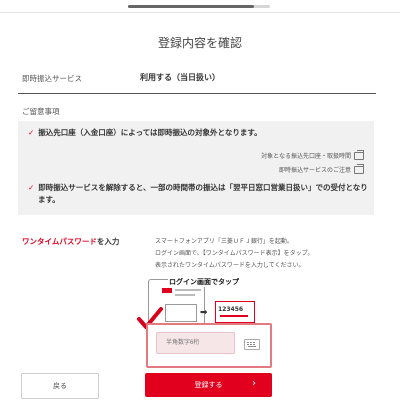 This screenshot has height=406, width=400. What do you see at coordinates (49, 199) in the screenshot?
I see `note-item-2-cont: ます。` at bounding box center [49, 199].